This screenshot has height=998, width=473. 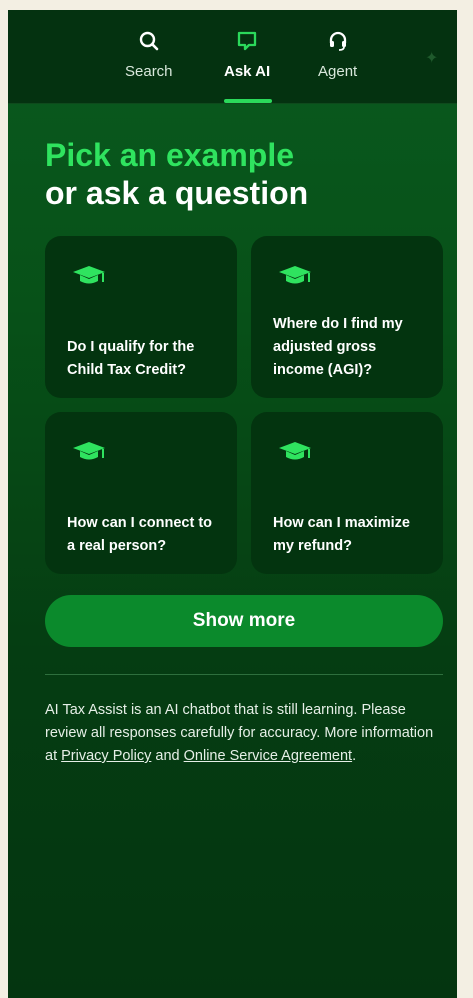 I want to click on chat-icon, so click(x=247, y=41).